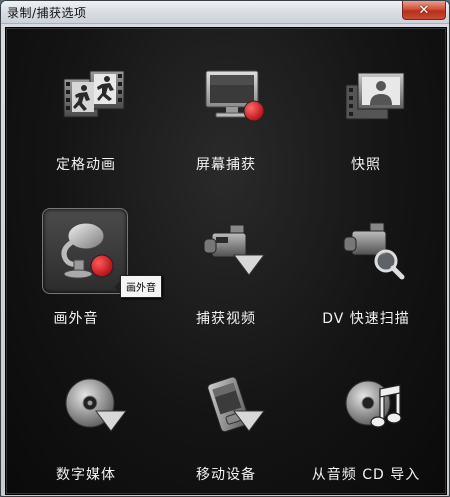  I want to click on stop-motion-icon, so click(95, 96).